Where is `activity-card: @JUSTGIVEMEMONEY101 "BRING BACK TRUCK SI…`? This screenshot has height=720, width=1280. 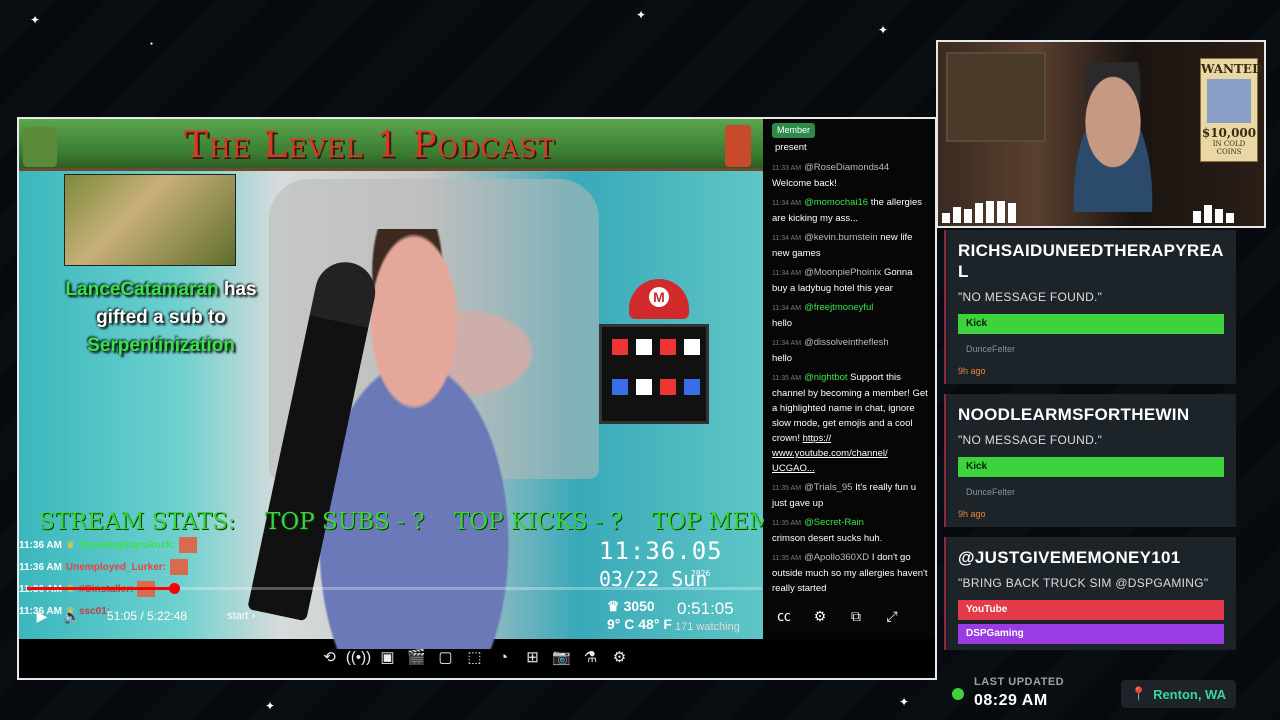
activity-card: @JUSTGIVEMEMONEY101 "BRING BACK TRUCK SI… is located at coordinates (1090, 593).